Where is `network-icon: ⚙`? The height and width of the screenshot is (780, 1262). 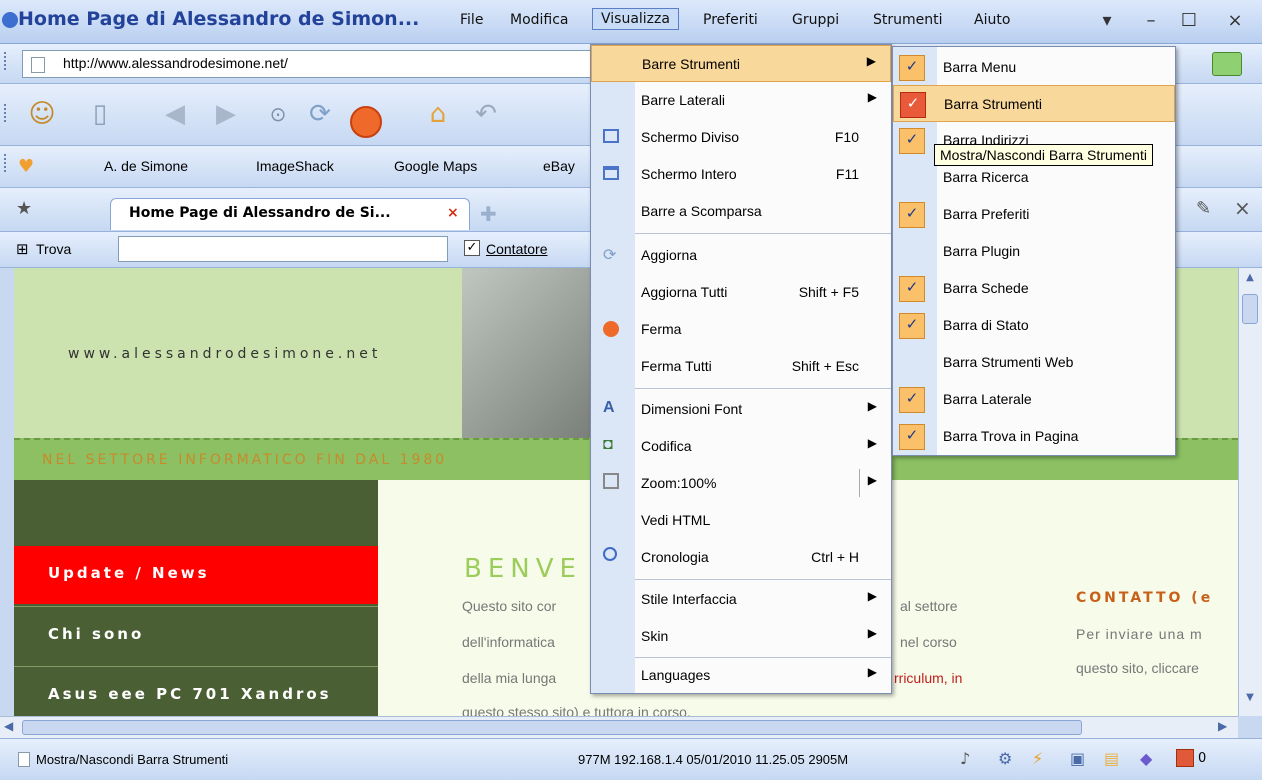
network-icon: ⚙ is located at coordinates (1005, 758).